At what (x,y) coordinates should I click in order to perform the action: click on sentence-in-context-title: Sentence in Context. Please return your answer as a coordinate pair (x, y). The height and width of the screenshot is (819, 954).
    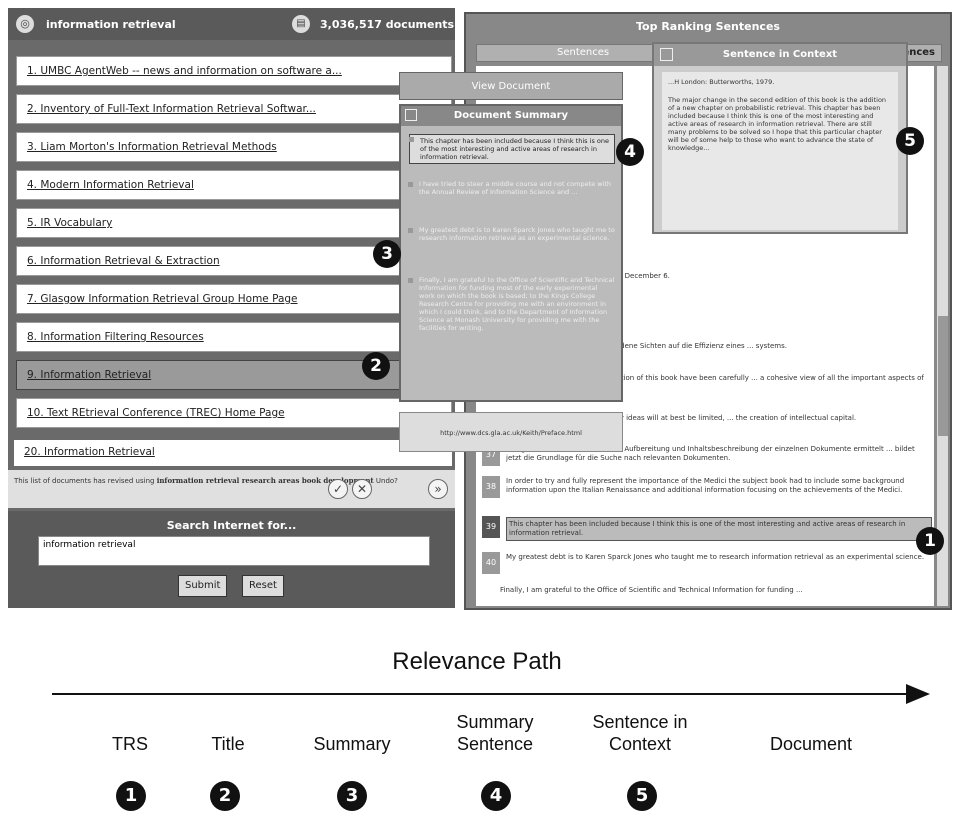
    Looking at the image, I should click on (780, 54).